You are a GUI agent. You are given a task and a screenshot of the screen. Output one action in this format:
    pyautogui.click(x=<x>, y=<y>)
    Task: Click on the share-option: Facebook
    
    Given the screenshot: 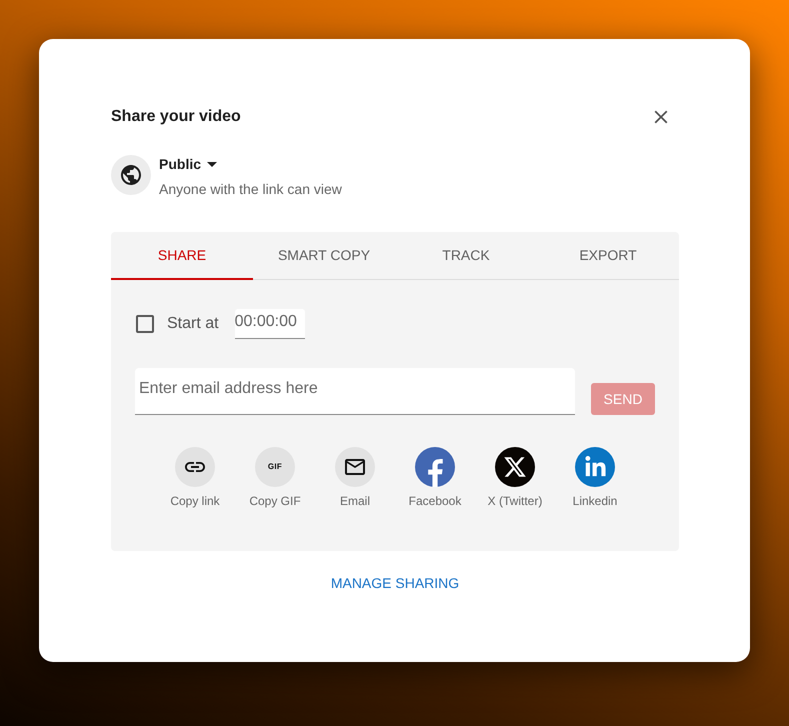 What is the action you would take?
    pyautogui.click(x=435, y=477)
    